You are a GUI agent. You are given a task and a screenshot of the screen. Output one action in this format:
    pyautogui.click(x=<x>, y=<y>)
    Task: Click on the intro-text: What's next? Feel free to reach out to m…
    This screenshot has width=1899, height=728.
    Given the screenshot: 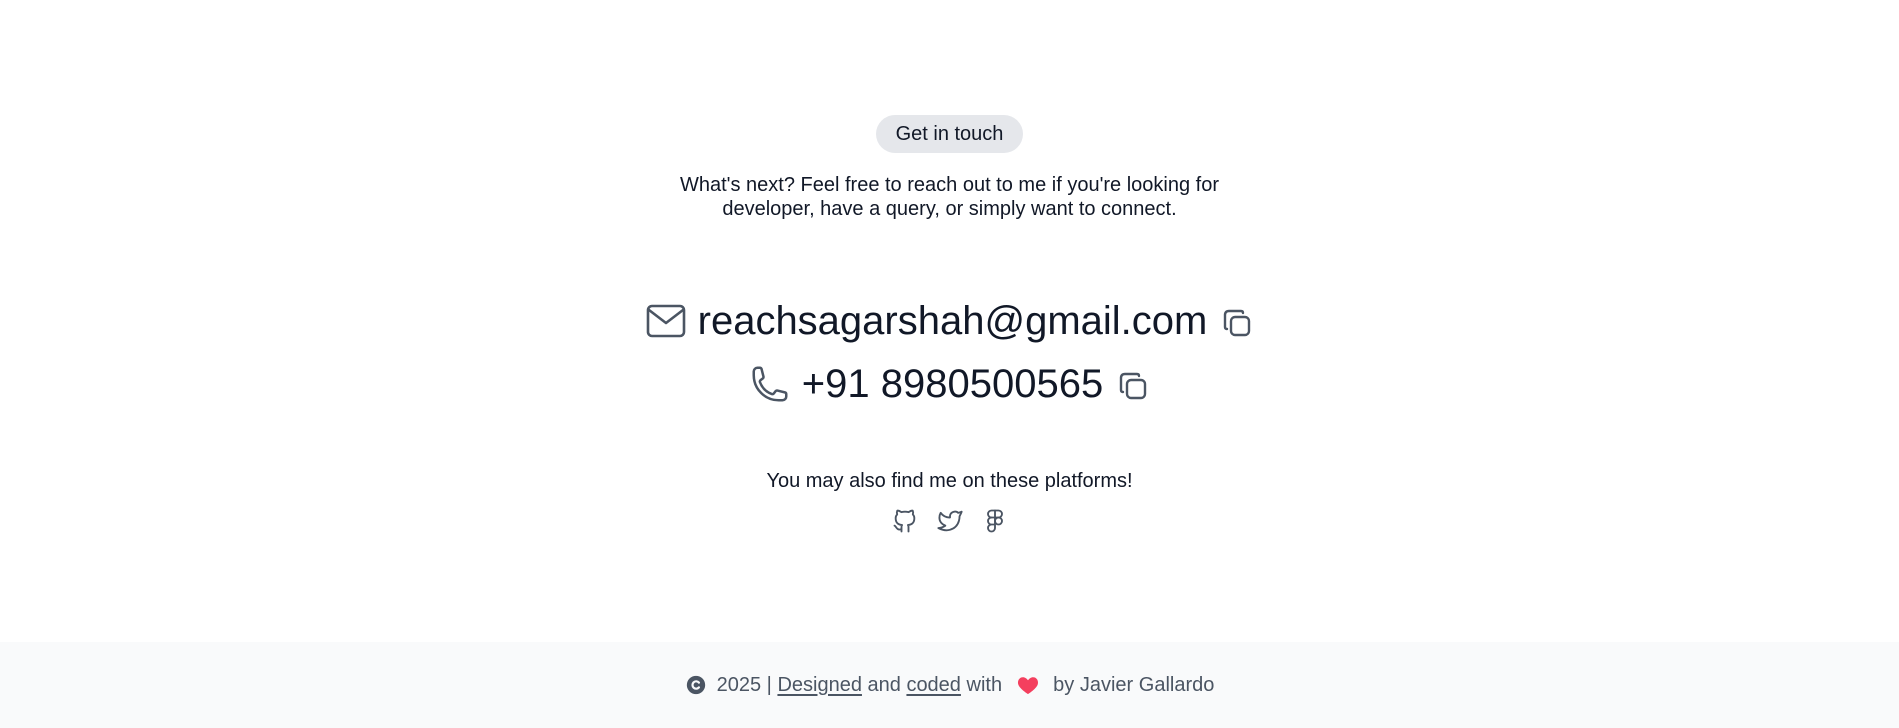 What is the action you would take?
    pyautogui.click(x=949, y=197)
    